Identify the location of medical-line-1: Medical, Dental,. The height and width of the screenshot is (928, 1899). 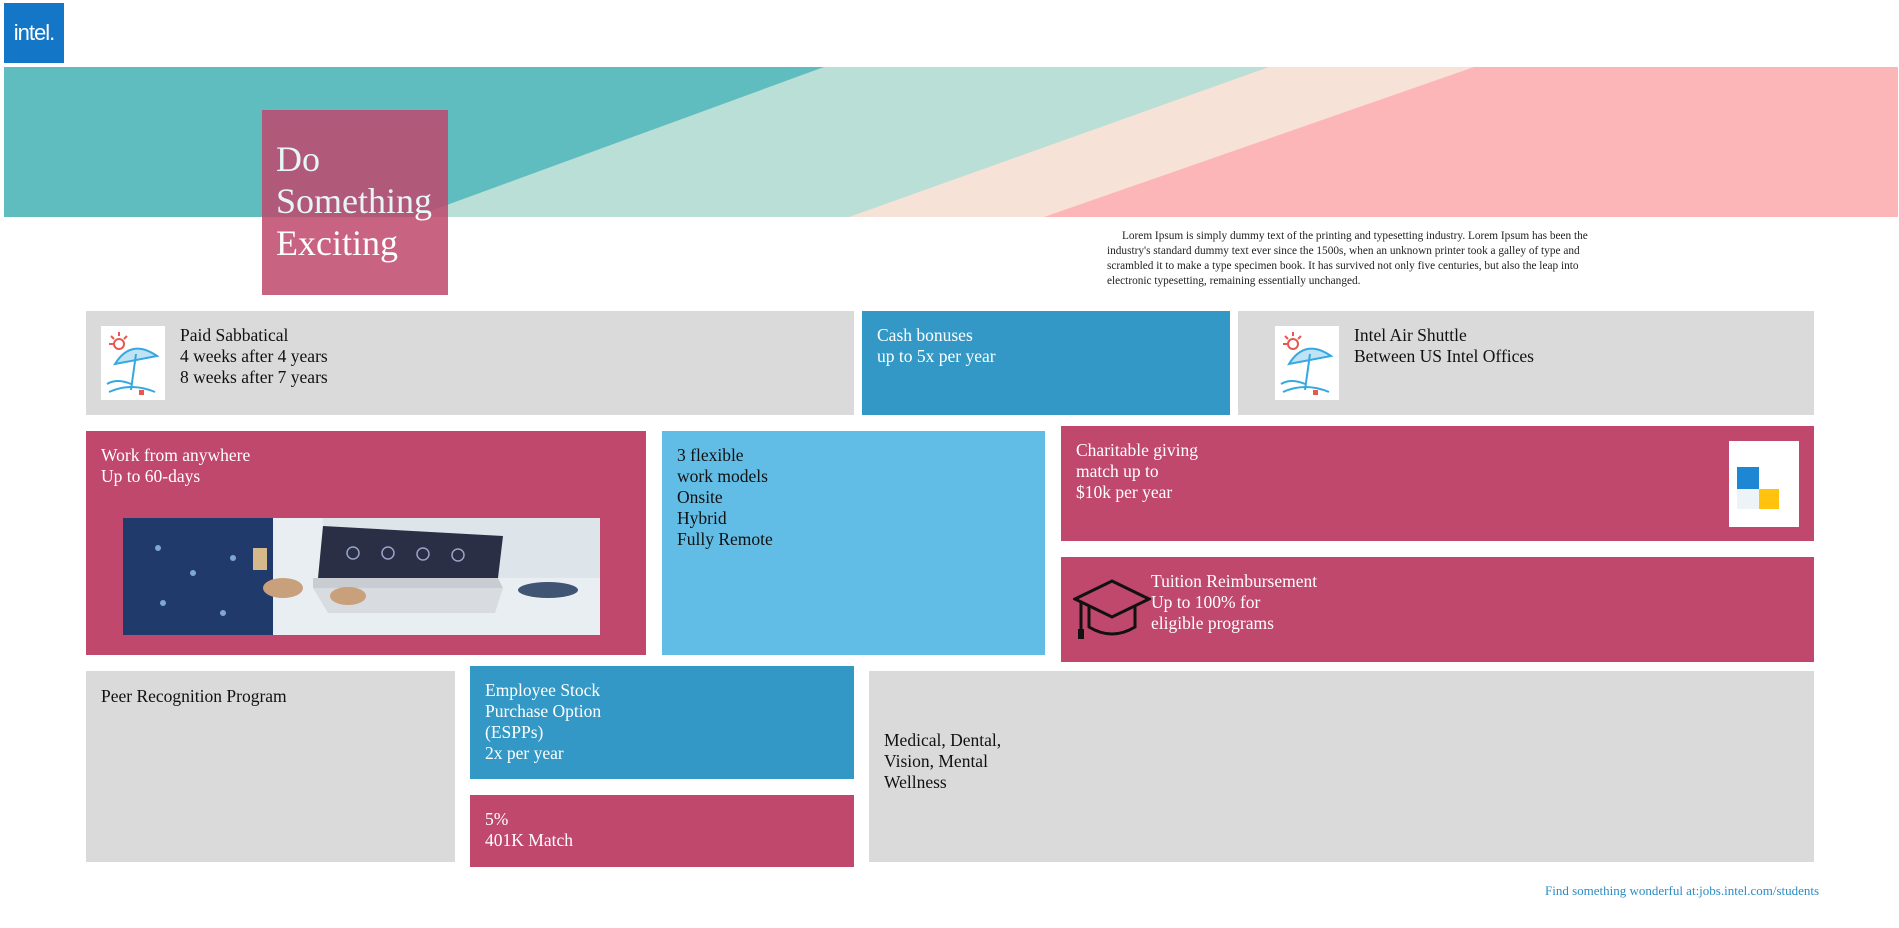
(943, 740).